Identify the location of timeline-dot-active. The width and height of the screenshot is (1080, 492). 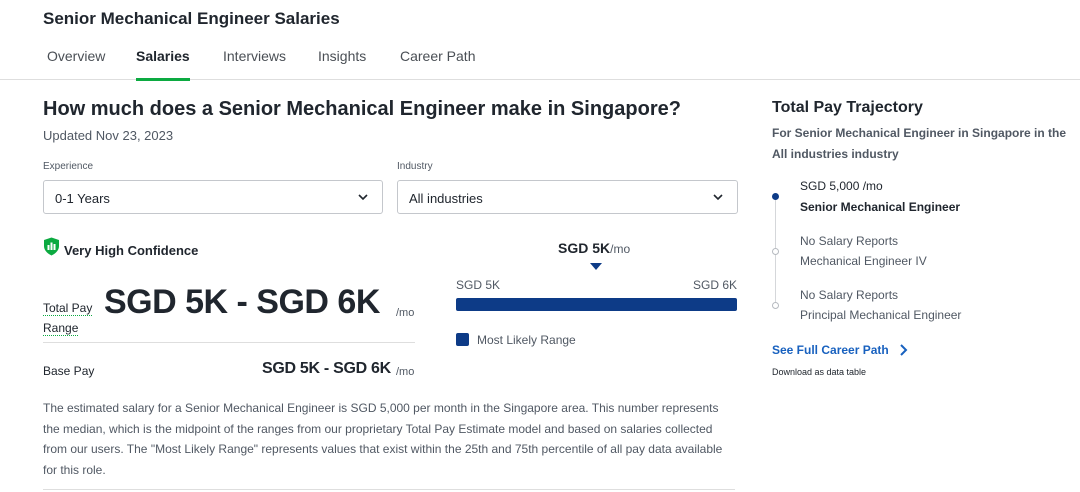
(775, 196).